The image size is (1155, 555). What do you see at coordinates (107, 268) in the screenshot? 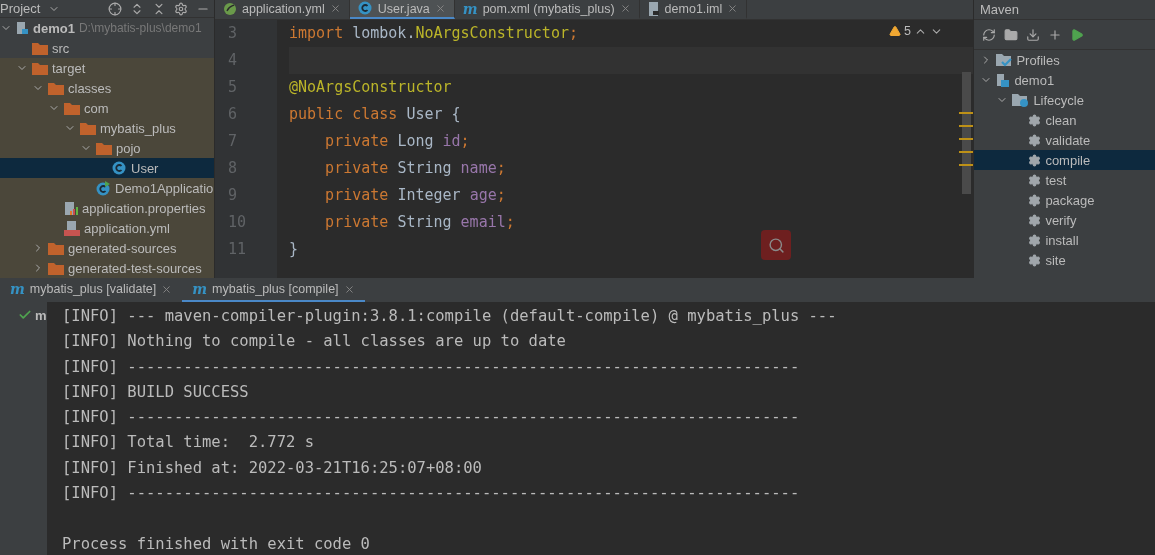
I see `tree-item: generated-test-sources` at bounding box center [107, 268].